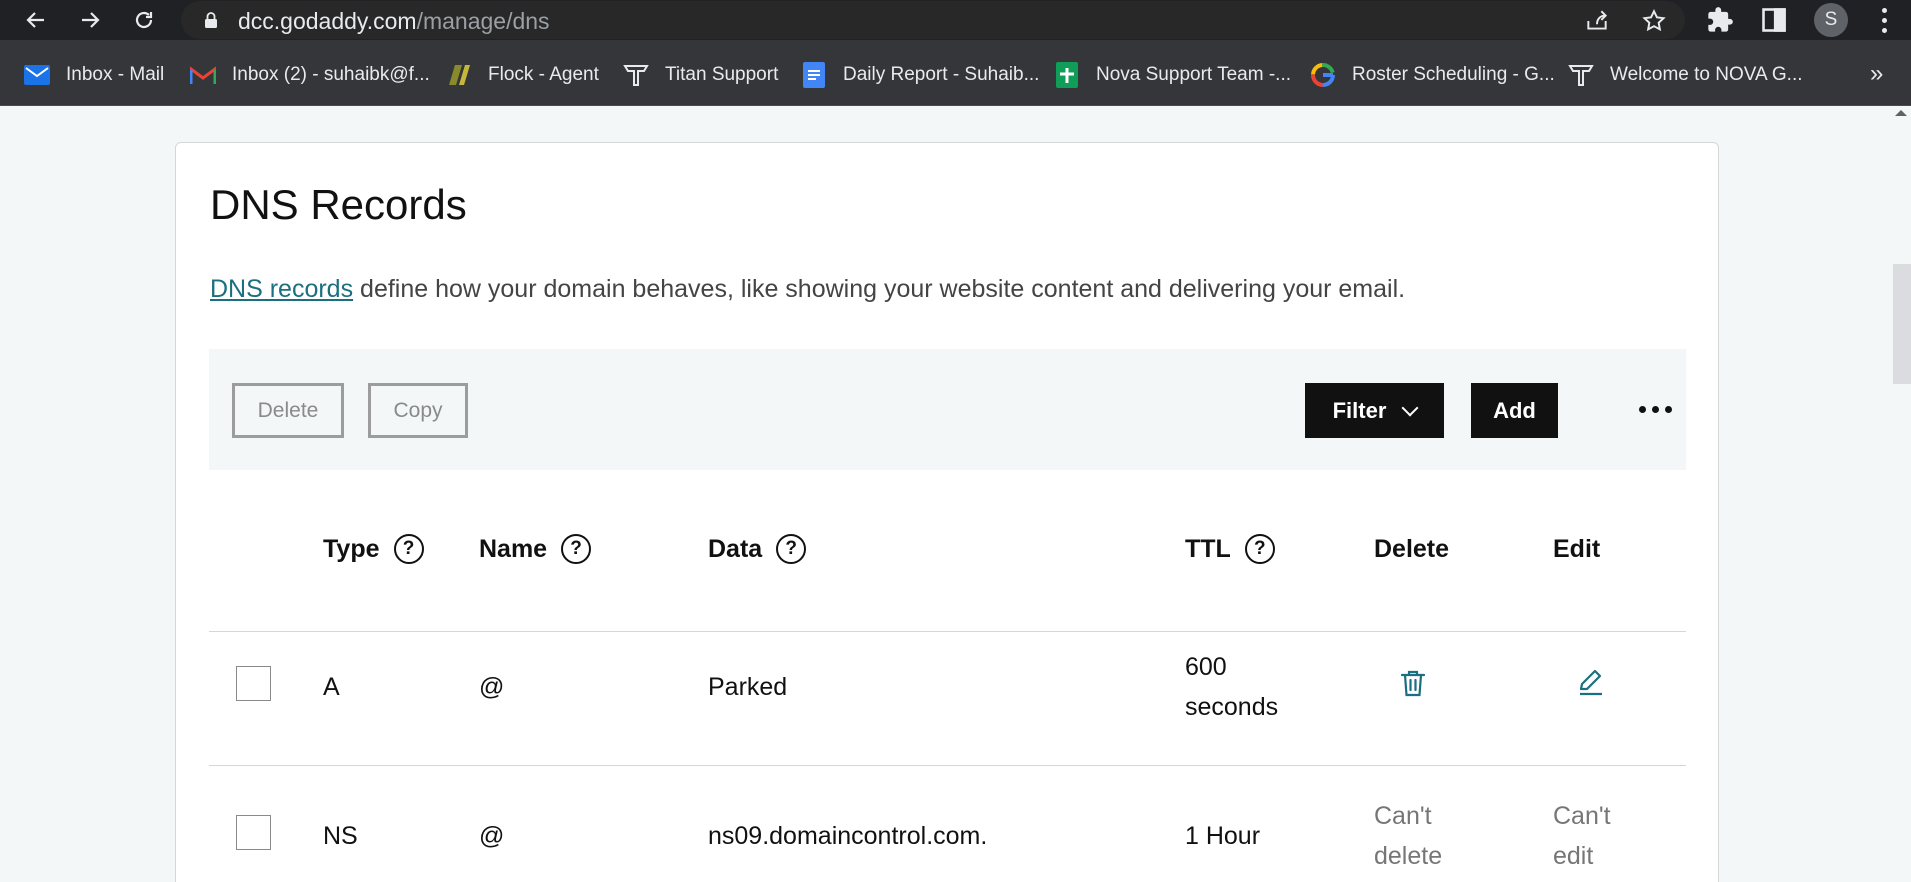 This screenshot has height=882, width=1911. I want to click on record-ttl: 600 seconds, so click(1231, 687).